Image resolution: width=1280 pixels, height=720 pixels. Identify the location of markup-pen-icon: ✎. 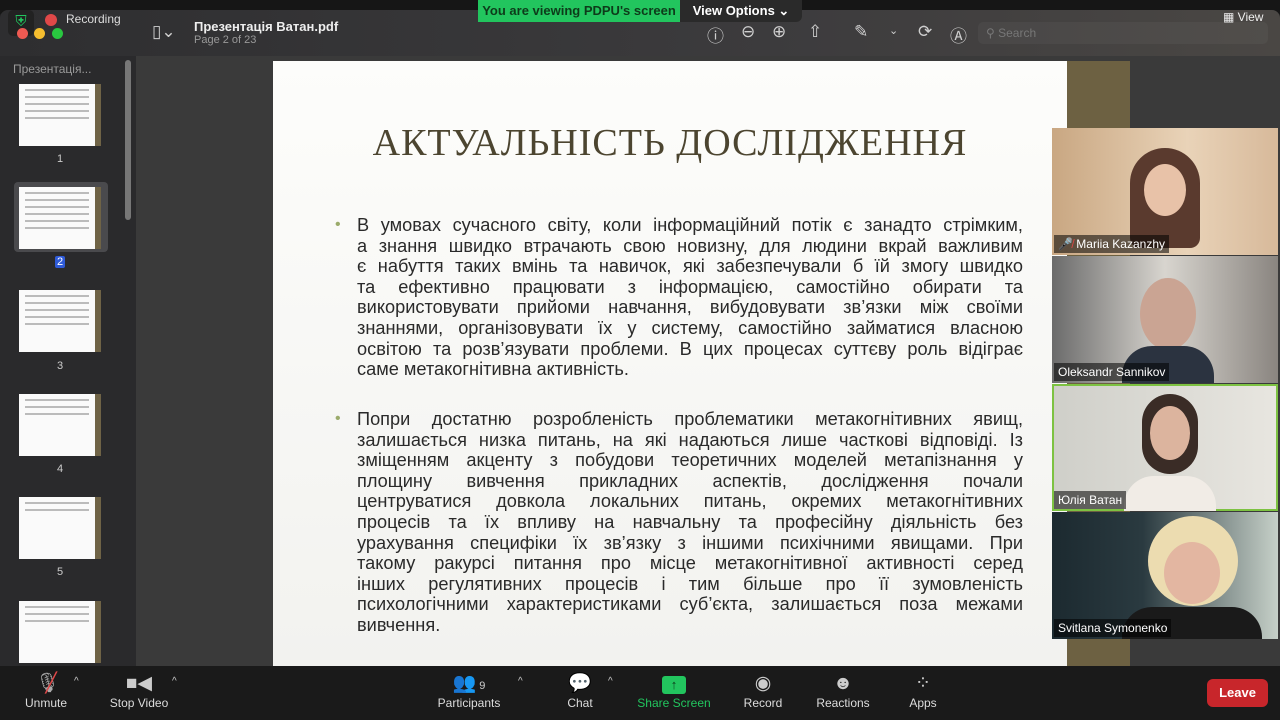
(861, 32).